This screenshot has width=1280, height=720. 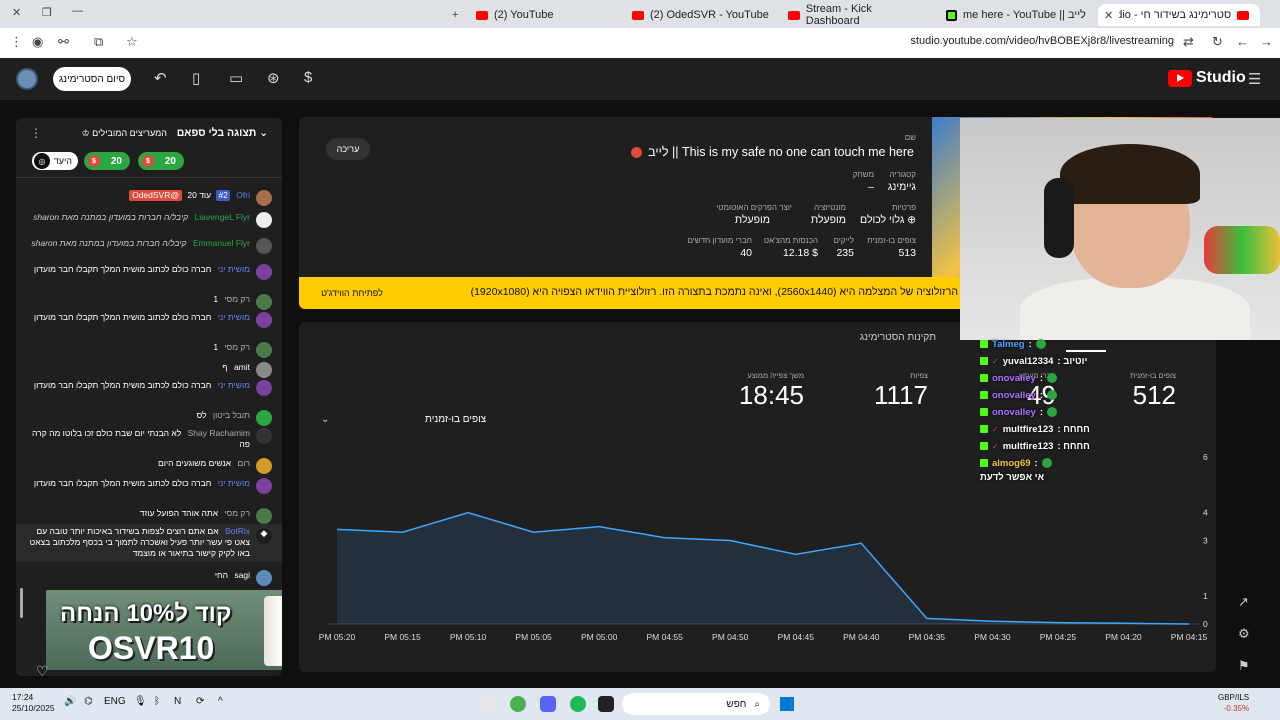 I want to click on language-indicator: ENG, so click(x=115, y=701).